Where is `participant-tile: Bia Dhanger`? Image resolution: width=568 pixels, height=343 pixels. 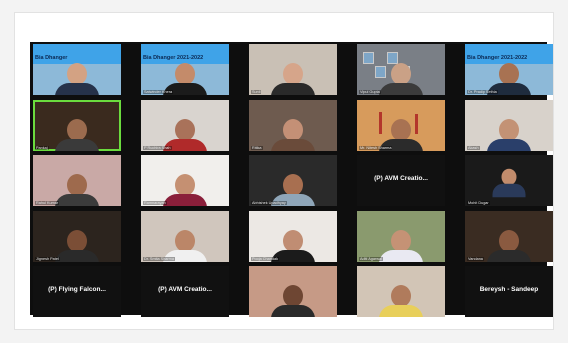 participant-tile: Bia Dhanger is located at coordinates (77, 69).